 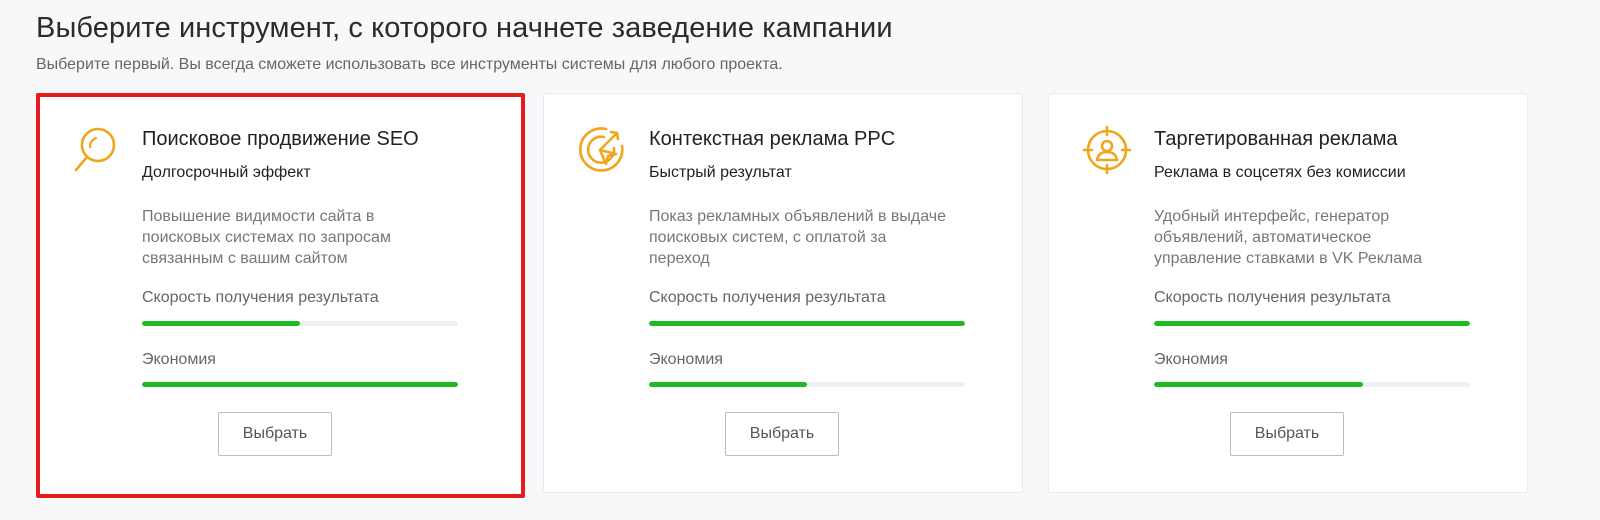 What do you see at coordinates (226, 172) in the screenshot?
I see `card-tagline: Долгосрочный эффект` at bounding box center [226, 172].